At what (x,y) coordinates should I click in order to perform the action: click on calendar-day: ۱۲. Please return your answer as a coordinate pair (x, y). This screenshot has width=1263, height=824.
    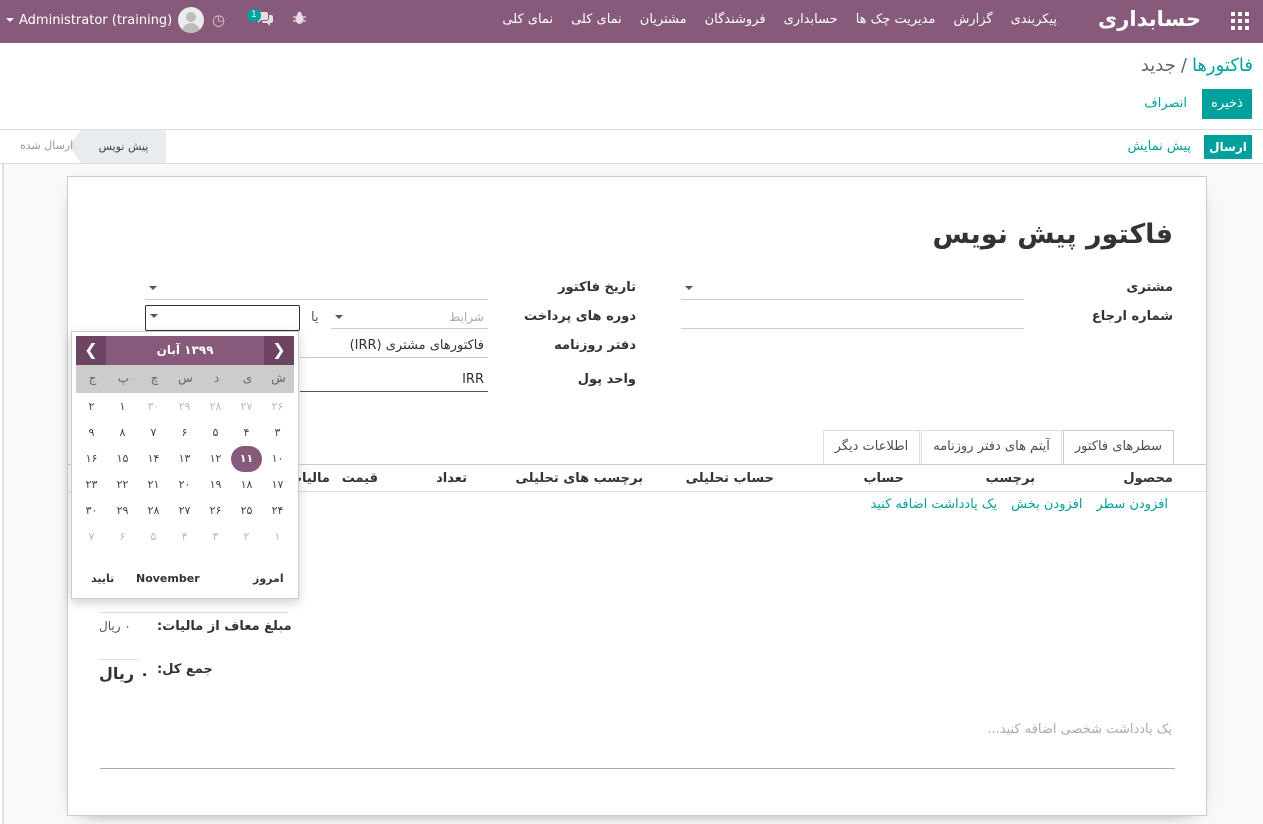
    Looking at the image, I should click on (215, 459).